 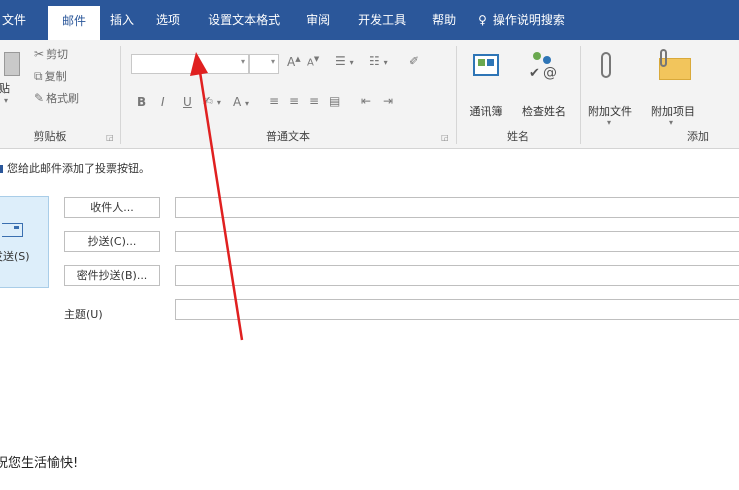 What do you see at coordinates (673, 111) in the screenshot?
I see `attach-item-label: 附加项目` at bounding box center [673, 111].